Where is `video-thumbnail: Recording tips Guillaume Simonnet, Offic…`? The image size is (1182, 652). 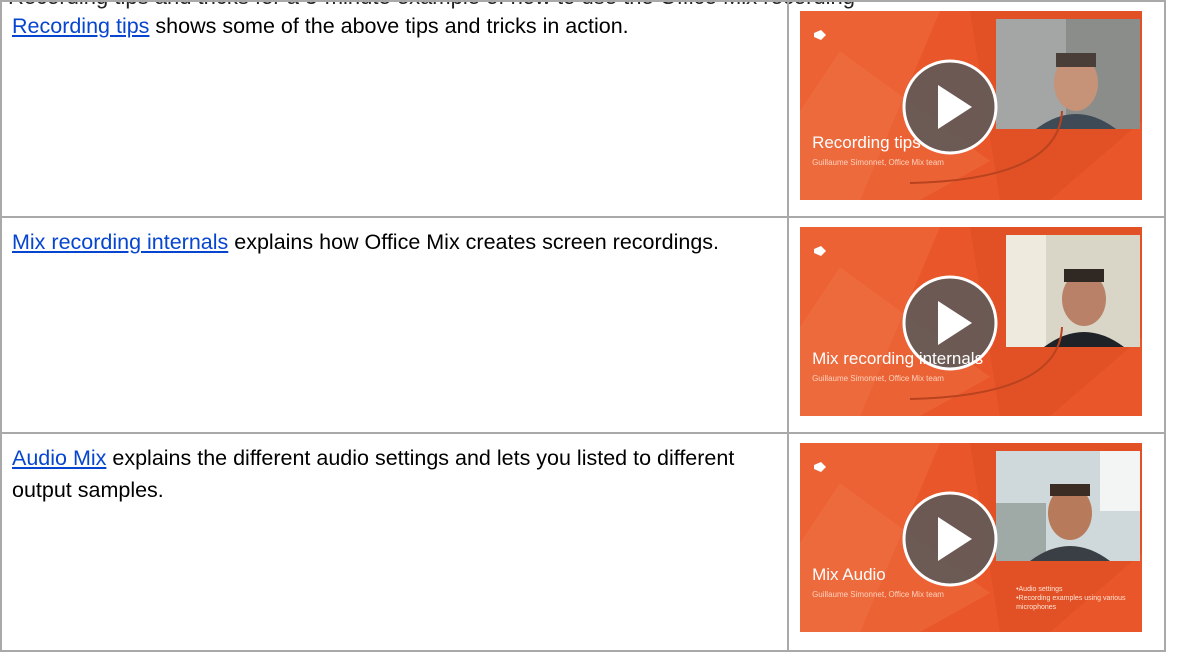 video-thumbnail: Recording tips Guillaume Simonnet, Offic… is located at coordinates (971, 105).